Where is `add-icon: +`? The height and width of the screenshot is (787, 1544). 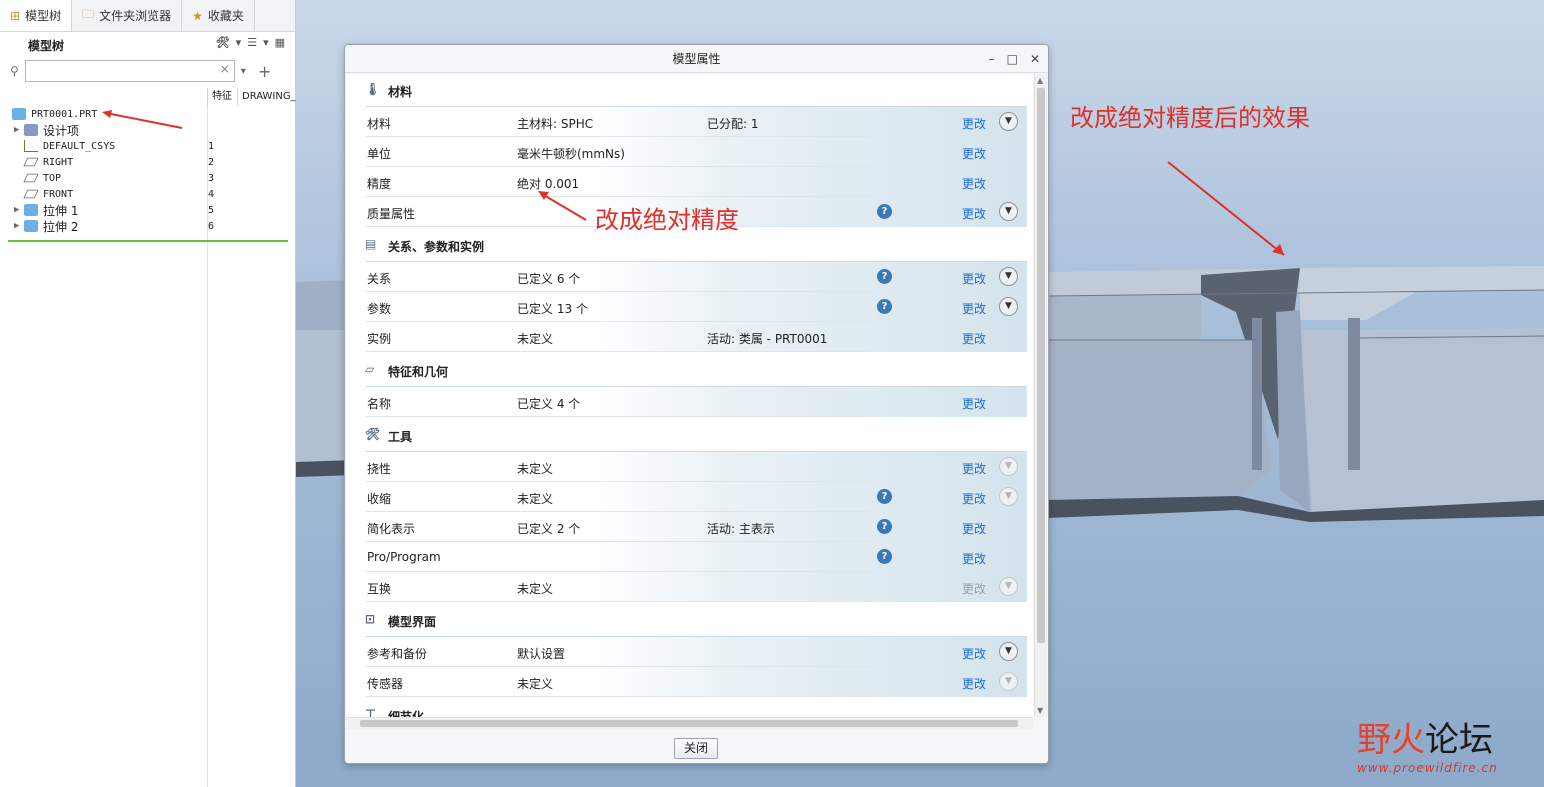
add-icon: + is located at coordinates (264, 71).